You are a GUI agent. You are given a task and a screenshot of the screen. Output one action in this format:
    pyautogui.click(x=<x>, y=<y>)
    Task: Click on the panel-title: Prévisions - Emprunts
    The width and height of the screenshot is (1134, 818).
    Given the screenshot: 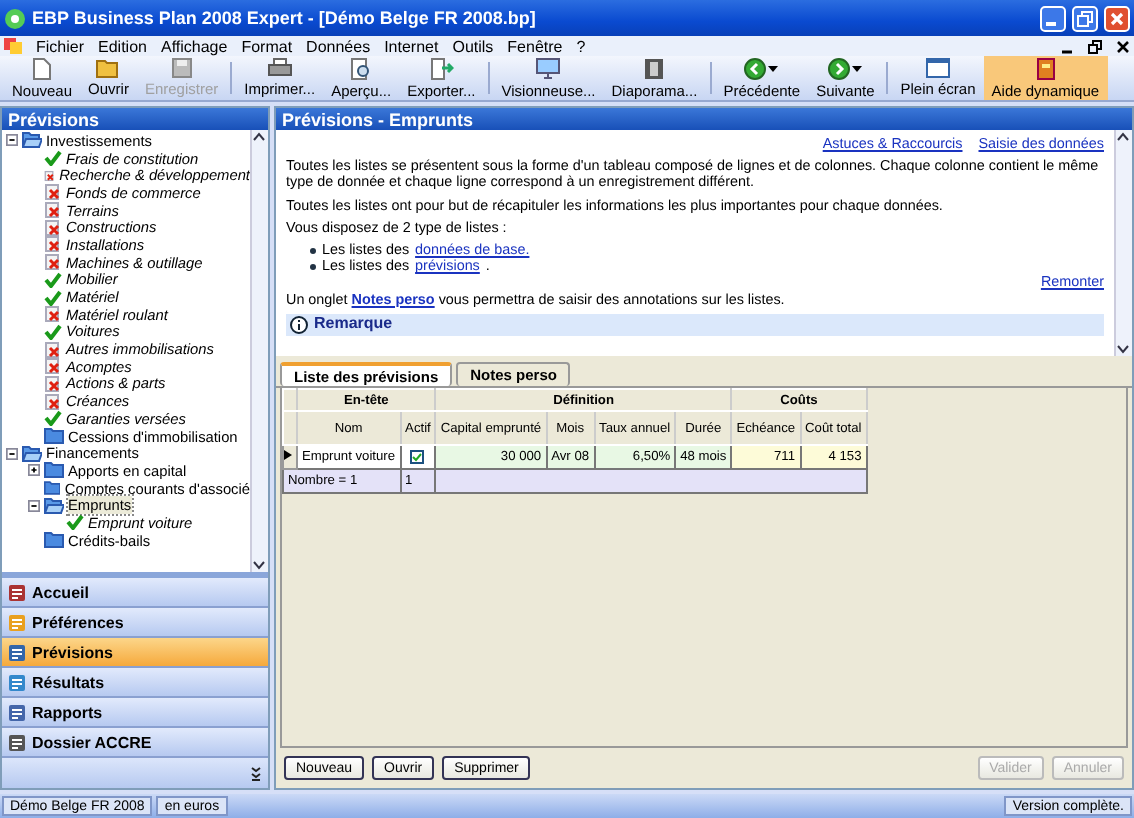 What is the action you would take?
    pyautogui.click(x=704, y=119)
    